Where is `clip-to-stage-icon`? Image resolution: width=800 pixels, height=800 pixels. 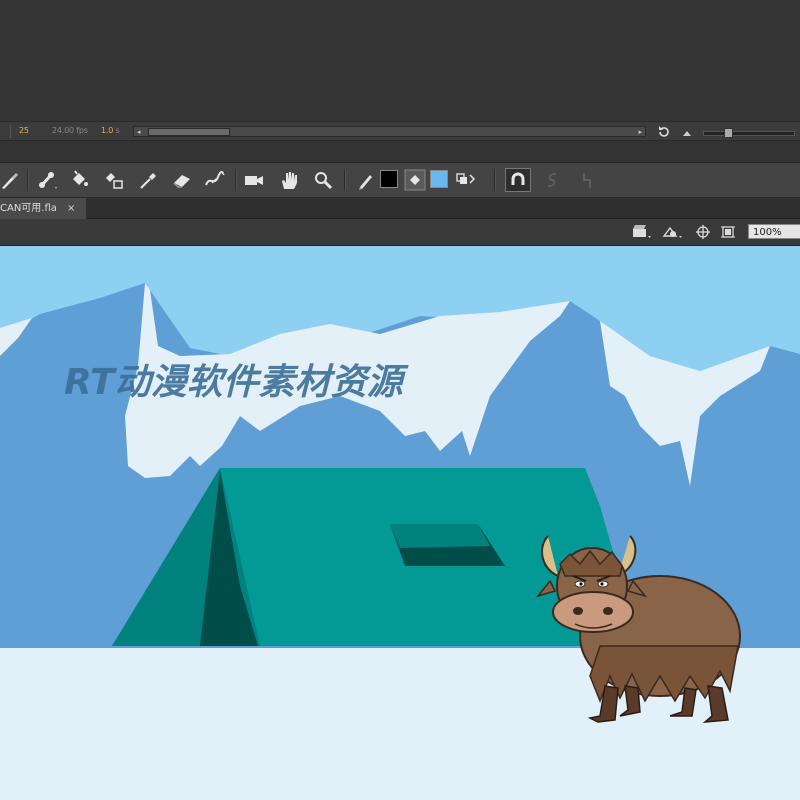
clip-to-stage-icon is located at coordinates (729, 232).